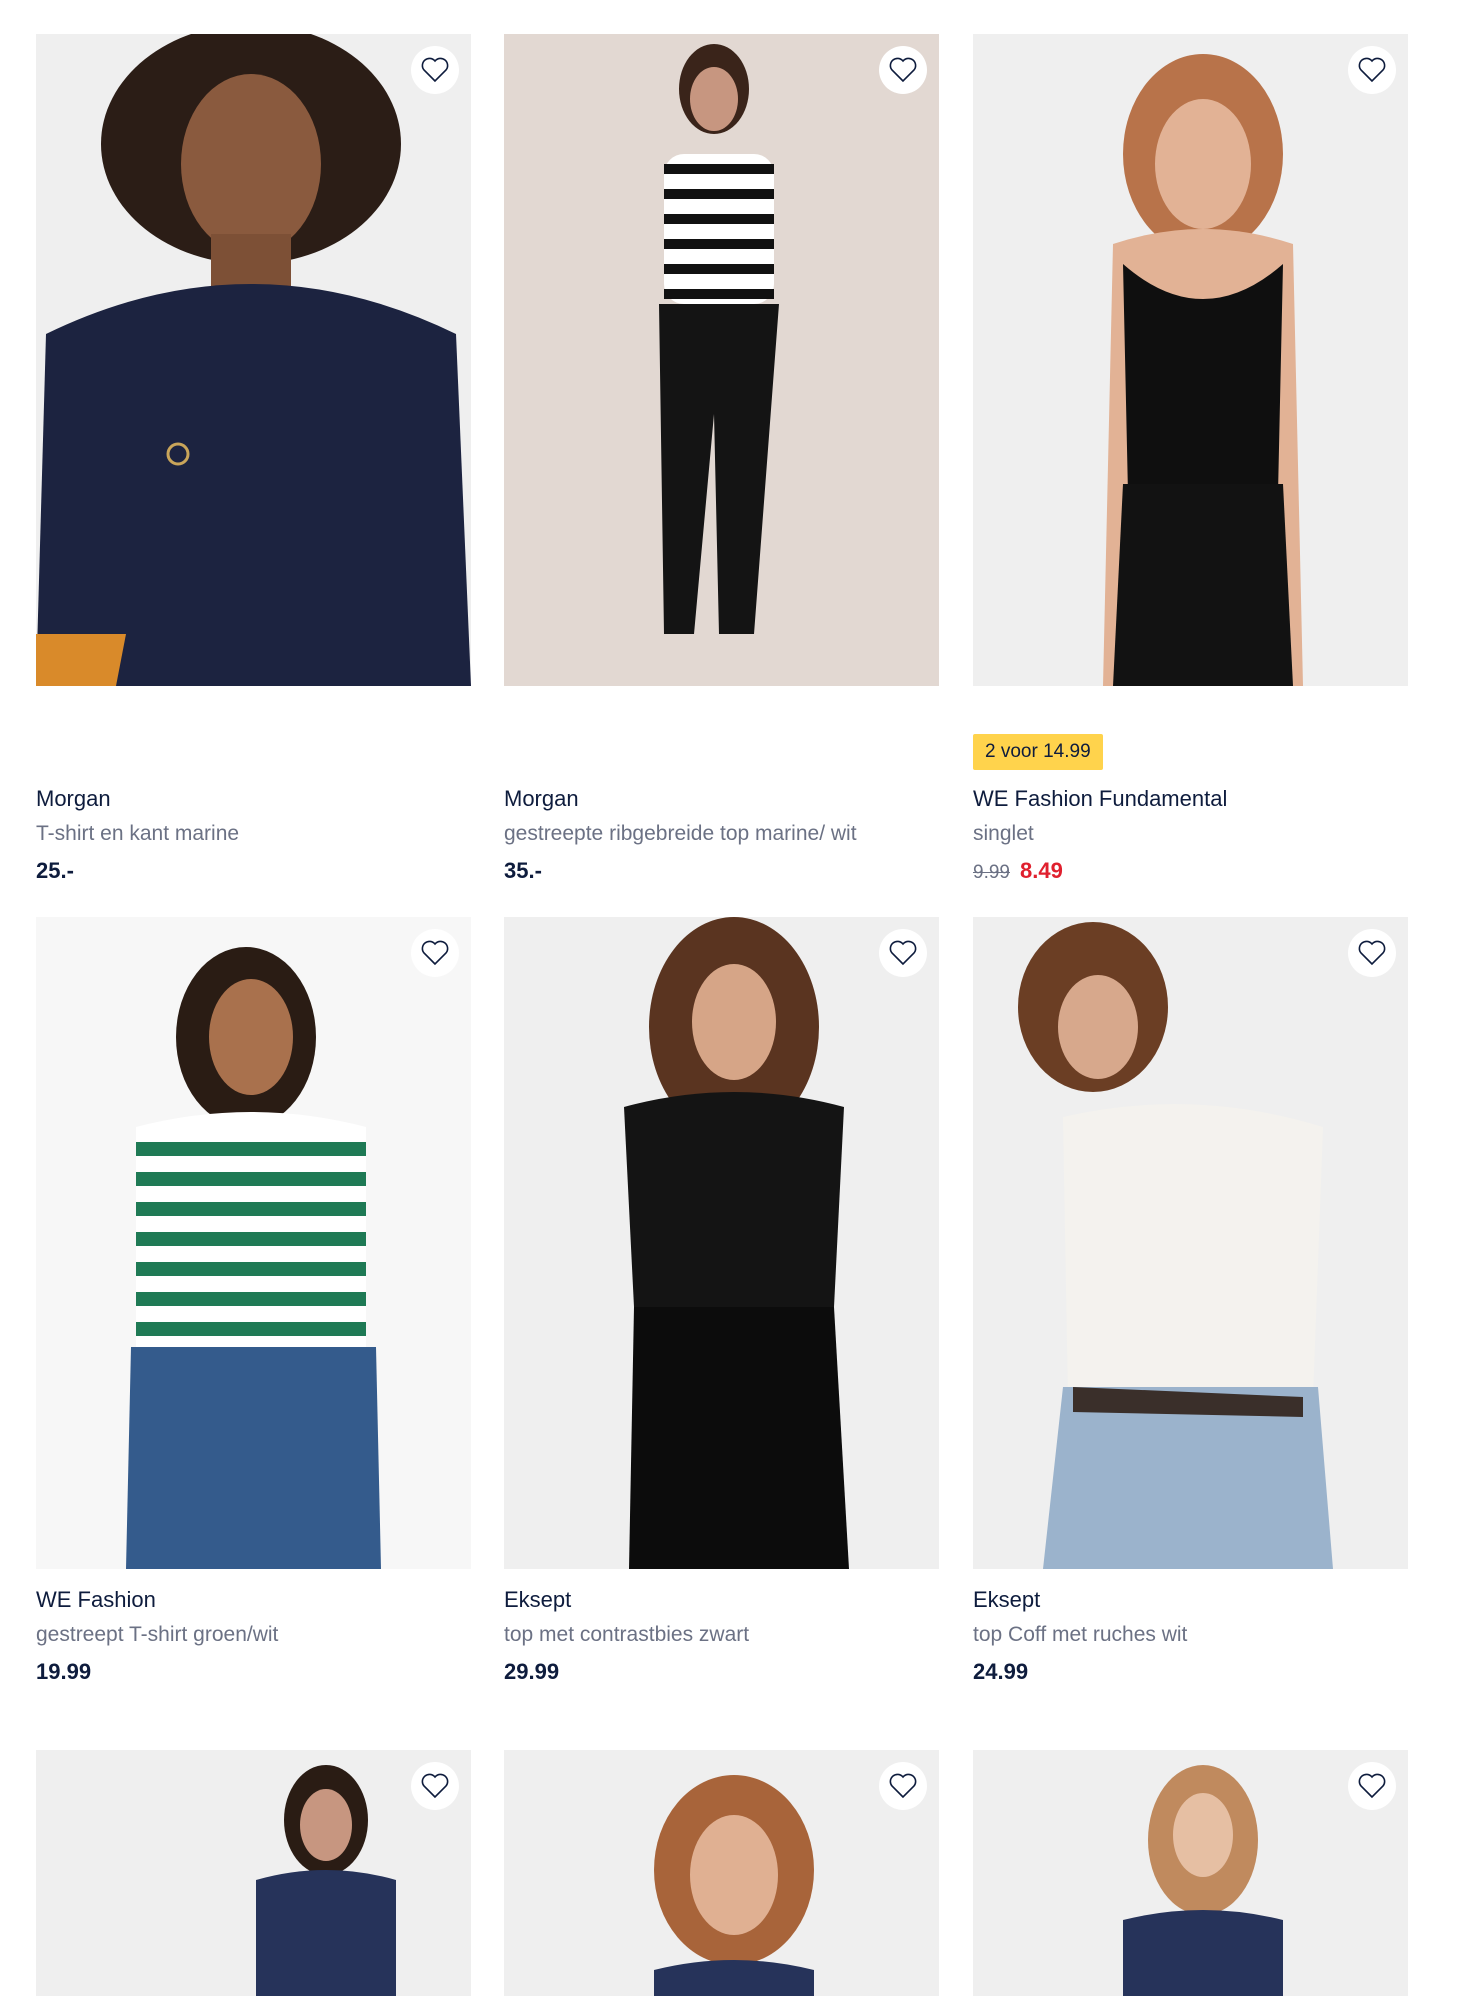 The image size is (1462, 1996). What do you see at coordinates (64, 1671) in the screenshot?
I see `product-price: 19.99` at bounding box center [64, 1671].